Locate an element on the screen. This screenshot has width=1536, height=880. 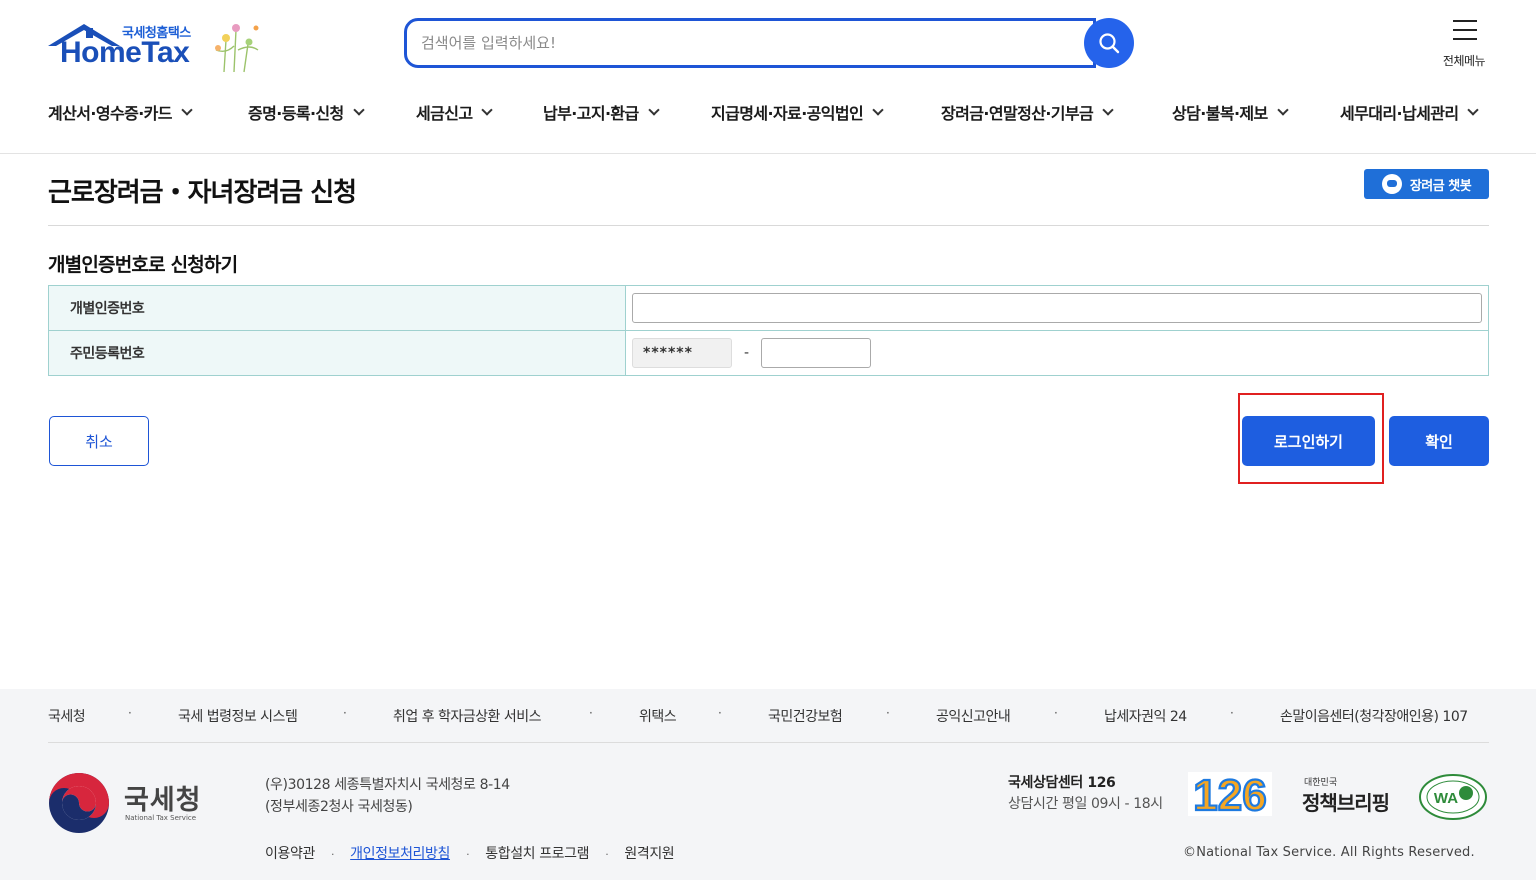
policy-briefing-logo: 대한민국 정책브리핑 is located at coordinates (1350, 795).